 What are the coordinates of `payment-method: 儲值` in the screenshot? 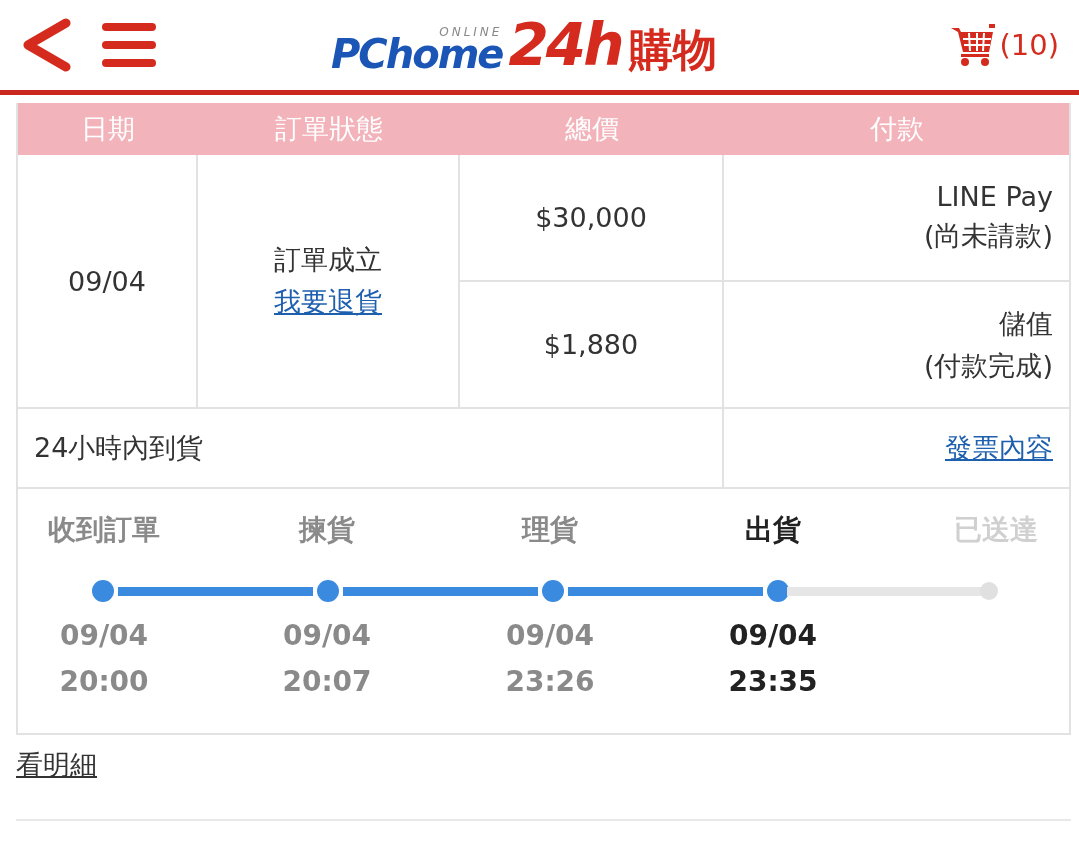 It's located at (1026, 323).